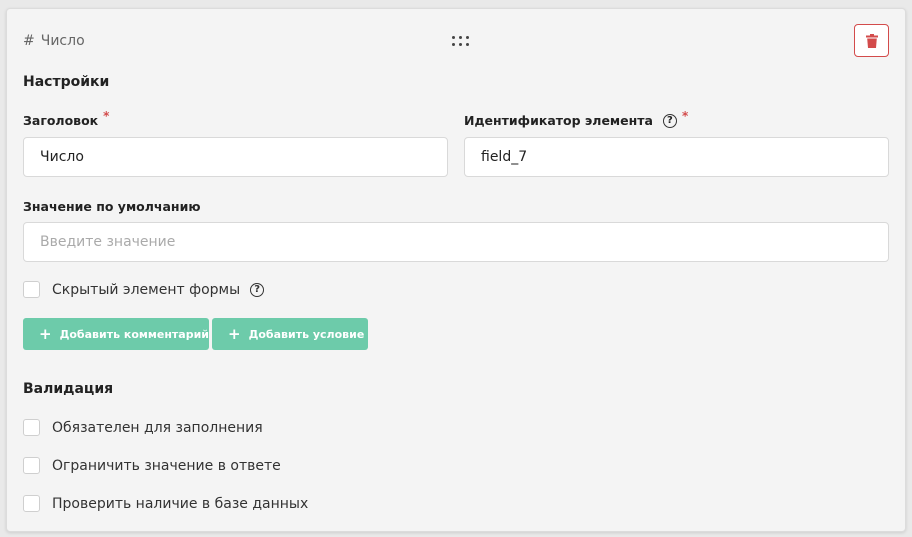 This screenshot has height=537, width=912. Describe the element at coordinates (68, 389) in the screenshot. I see `validation-title: Валидация` at that location.